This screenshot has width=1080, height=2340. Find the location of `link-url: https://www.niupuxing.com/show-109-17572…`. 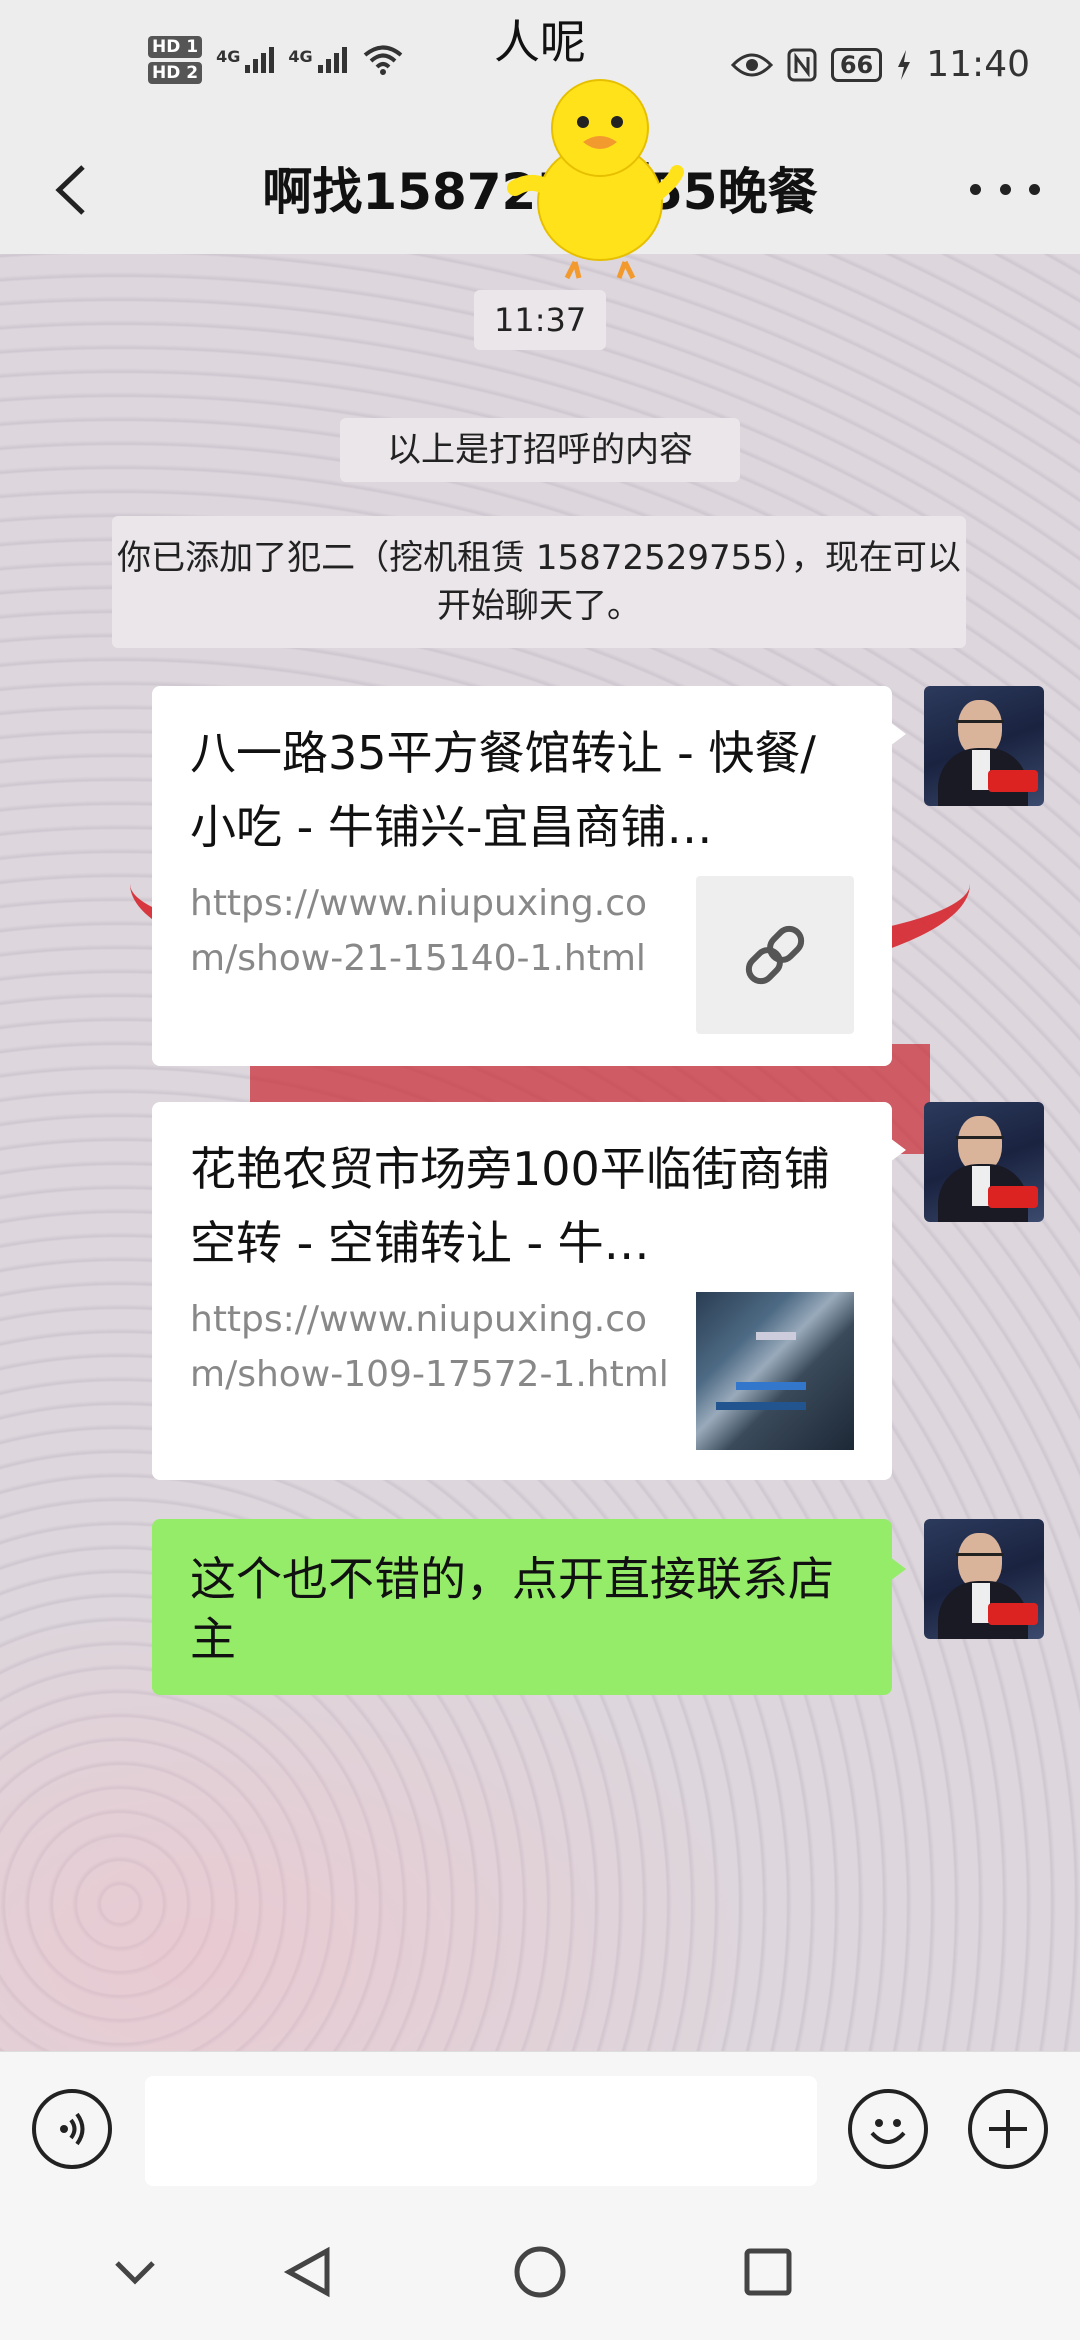

link-url: https://www.niupuxing.com/show-109-17572… is located at coordinates (429, 1347).